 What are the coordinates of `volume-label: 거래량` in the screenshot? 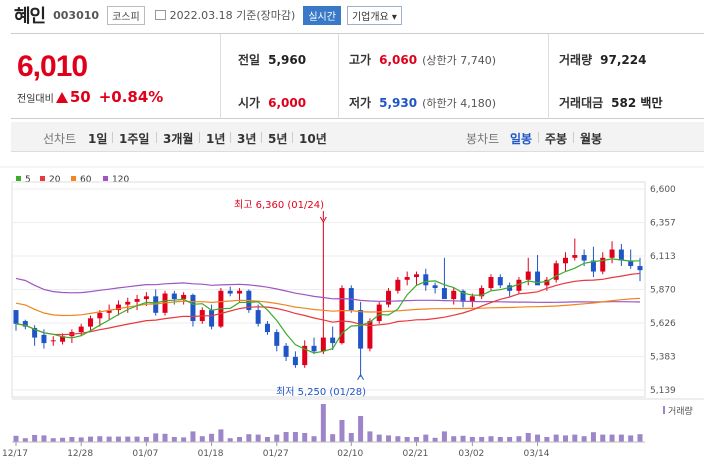 It's located at (680, 411).